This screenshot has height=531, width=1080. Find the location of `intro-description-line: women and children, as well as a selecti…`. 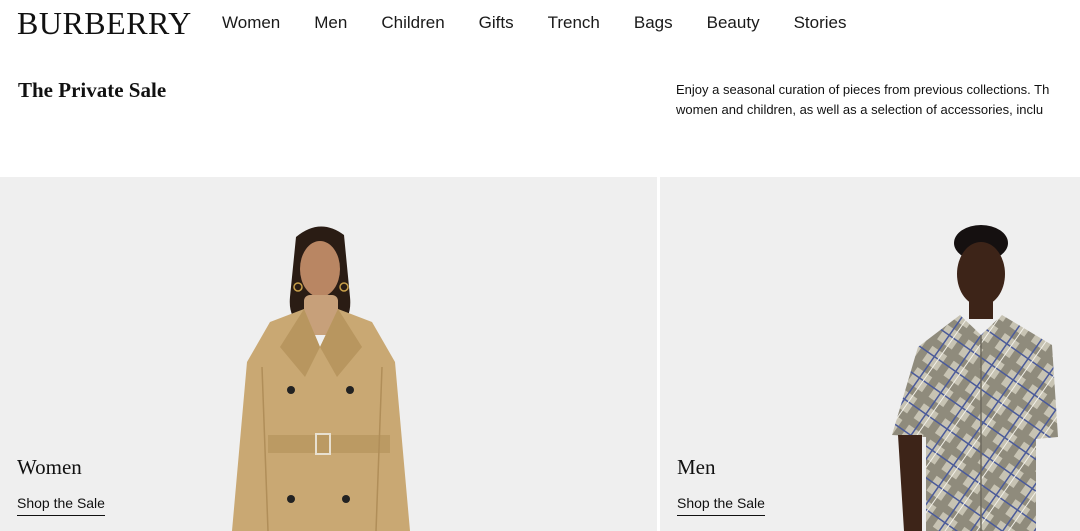

intro-description-line: women and children, as well as a selecti… is located at coordinates (860, 109).